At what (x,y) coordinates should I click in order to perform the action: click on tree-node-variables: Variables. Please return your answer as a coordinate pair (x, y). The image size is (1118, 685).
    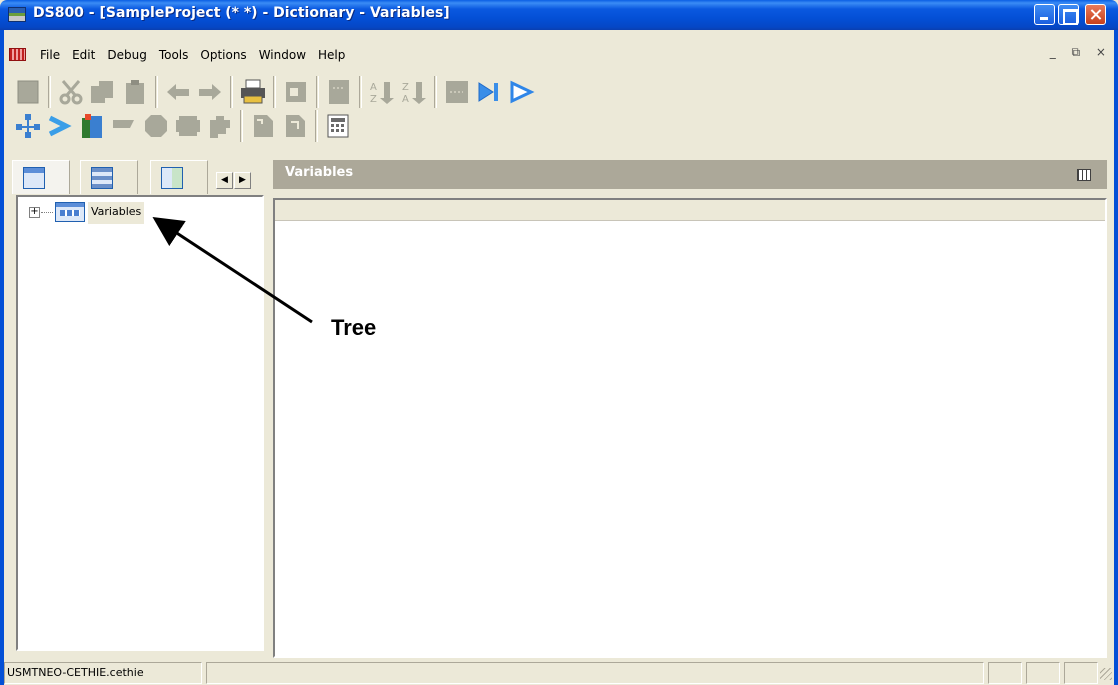
    Looking at the image, I should click on (116, 213).